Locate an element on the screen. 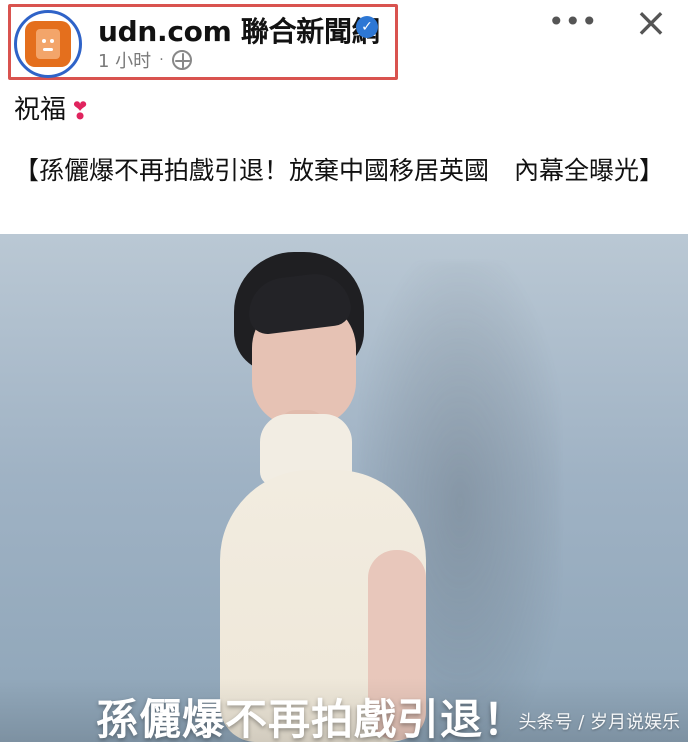 The width and height of the screenshot is (688, 742). avatar-right-eye is located at coordinates (52, 41).